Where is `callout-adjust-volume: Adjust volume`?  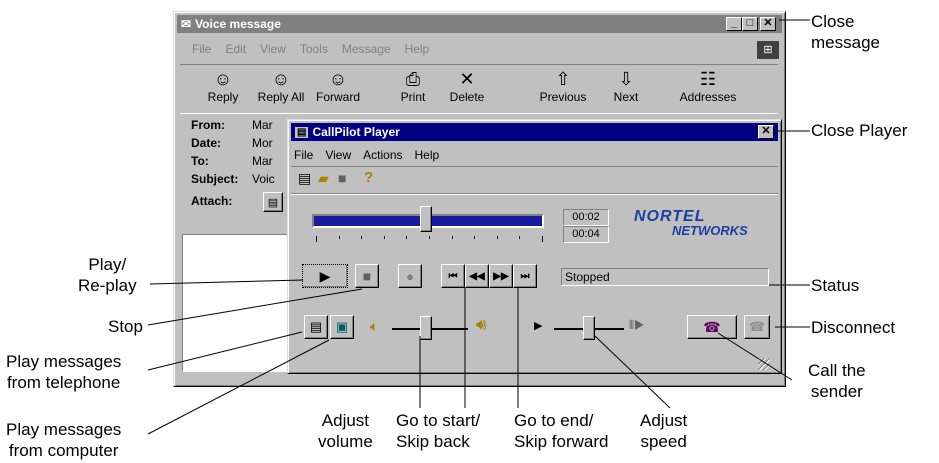 callout-adjust-volume: Adjust volume is located at coordinates (345, 431).